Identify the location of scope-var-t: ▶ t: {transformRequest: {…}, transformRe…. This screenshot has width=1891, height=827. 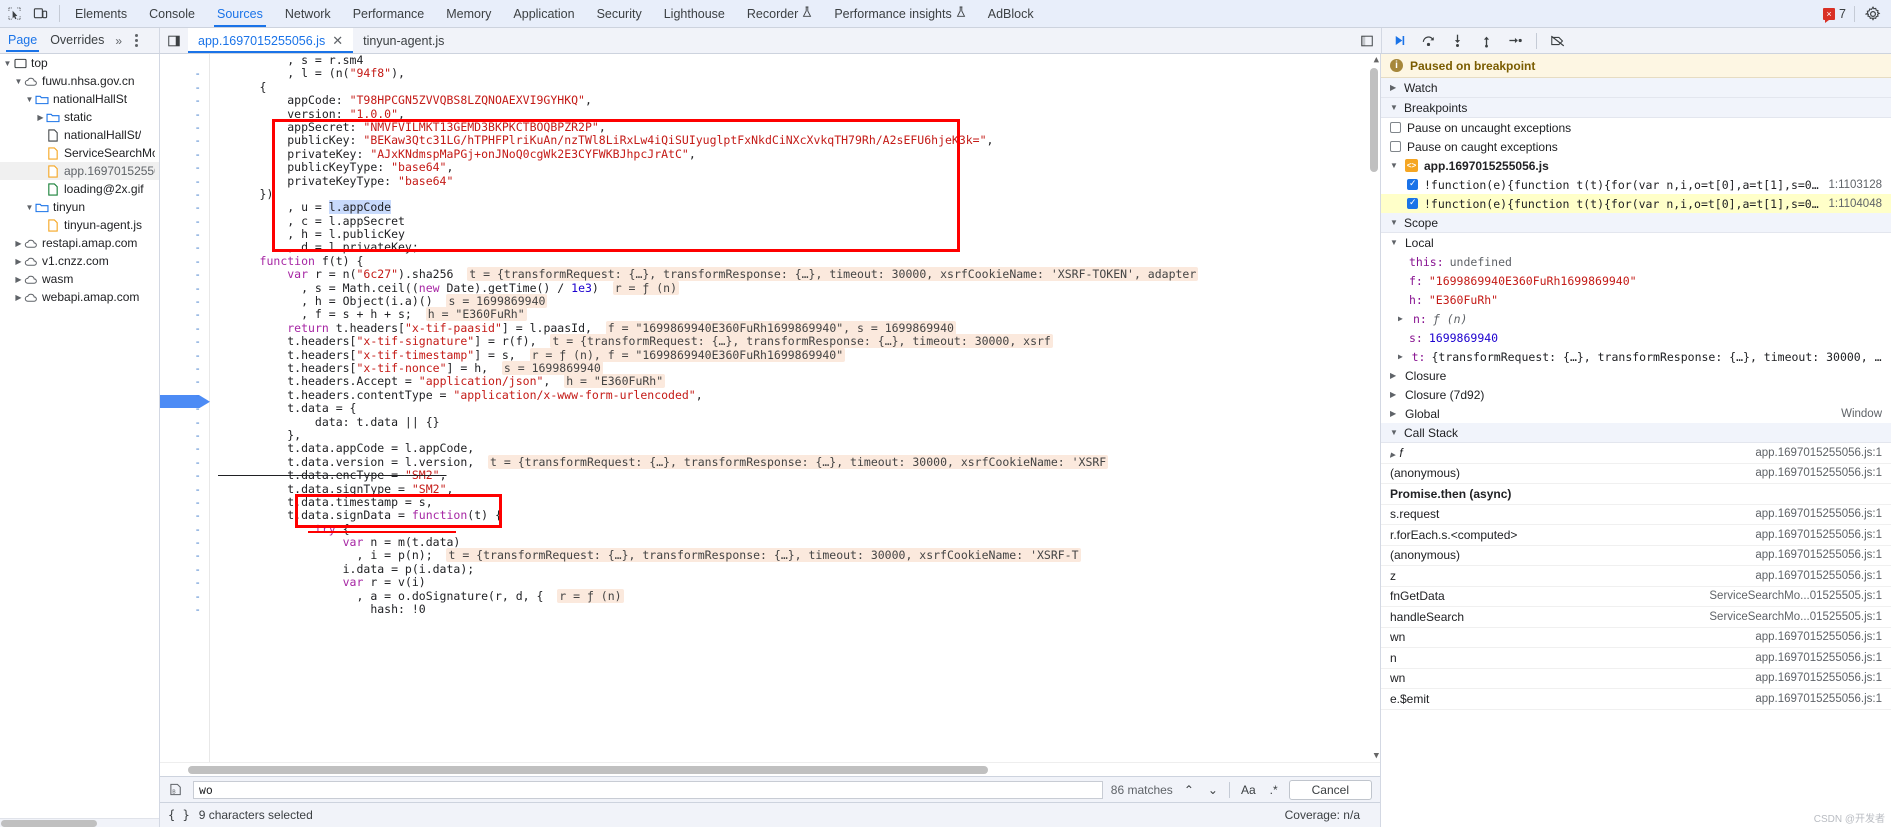
(1636, 356).